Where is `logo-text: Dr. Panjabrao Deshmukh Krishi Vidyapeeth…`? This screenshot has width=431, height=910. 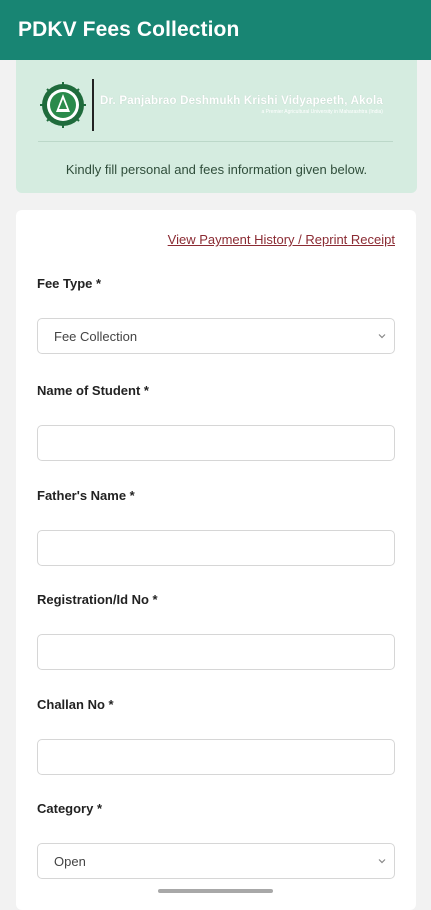
logo-text: Dr. Panjabrao Deshmukh Krishi Vidyapeeth… is located at coordinates (241, 105).